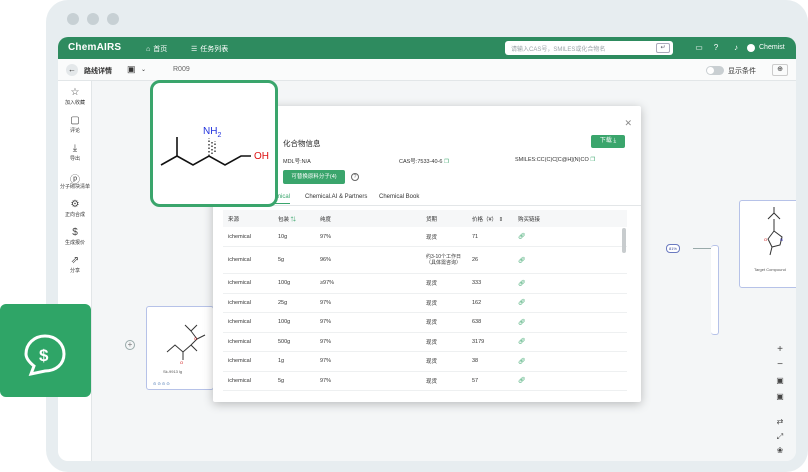  Describe the element at coordinates (75, 148) in the screenshot. I see `download-icon: ⤓` at that location.